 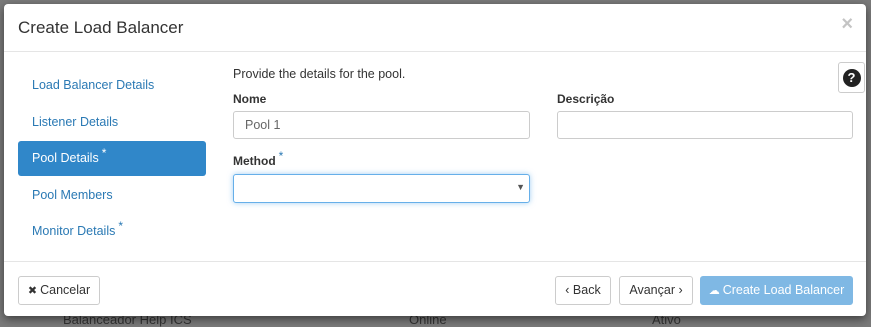 What do you see at coordinates (847, 24) in the screenshot?
I see `close-icon: ×` at bounding box center [847, 24].